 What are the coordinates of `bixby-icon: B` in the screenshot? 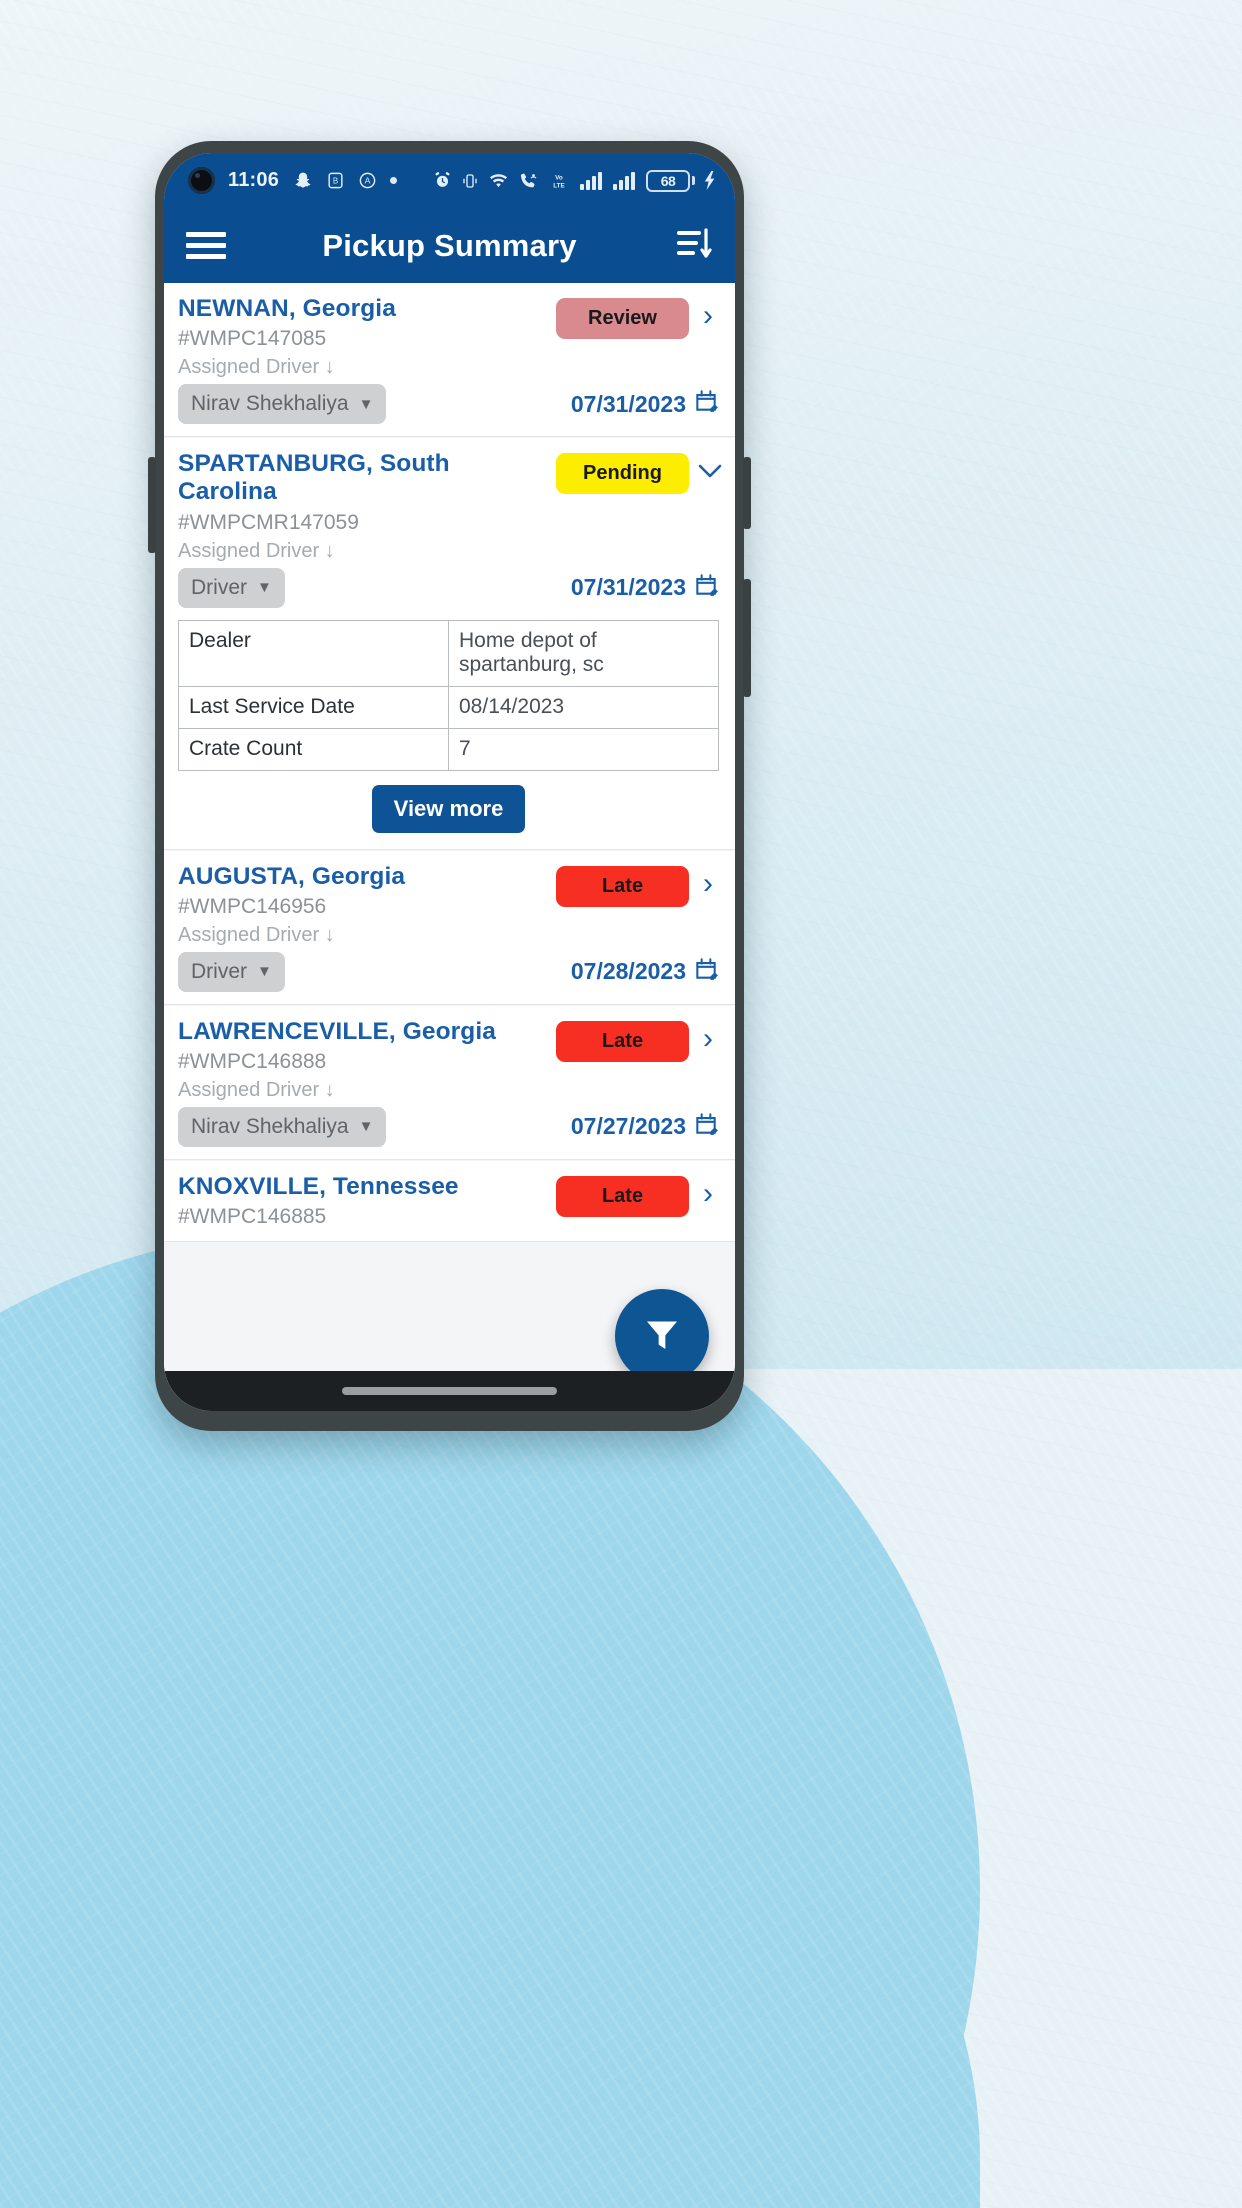 It's located at (335, 180).